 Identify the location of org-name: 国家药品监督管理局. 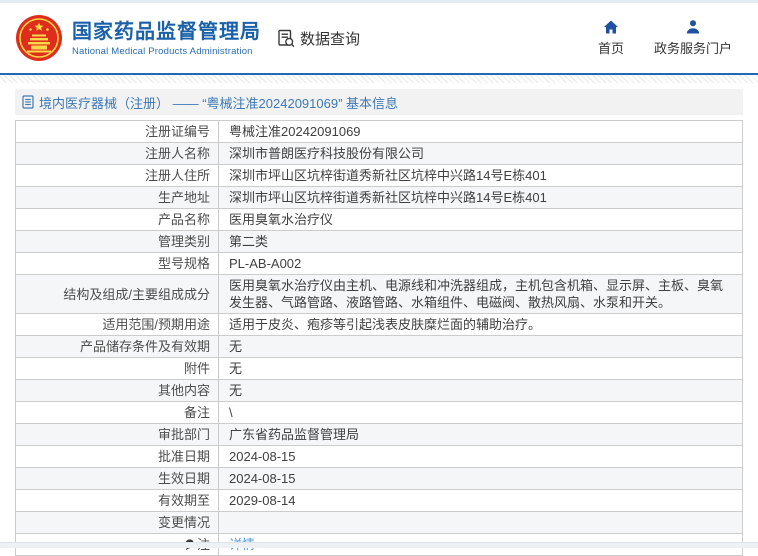
(166, 31).